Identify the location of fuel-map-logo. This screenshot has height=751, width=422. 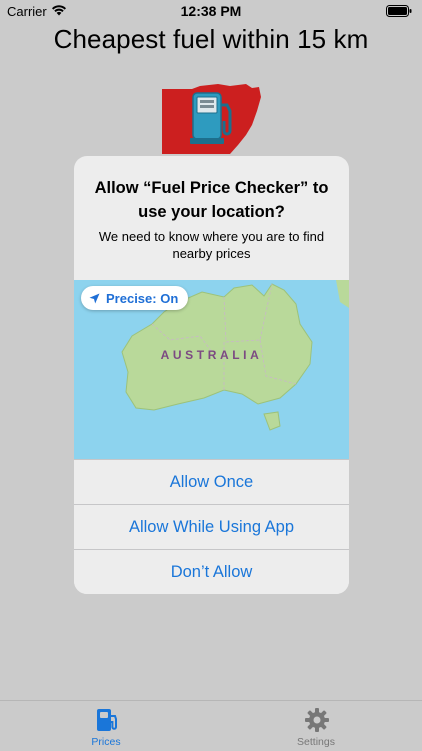
(211, 123).